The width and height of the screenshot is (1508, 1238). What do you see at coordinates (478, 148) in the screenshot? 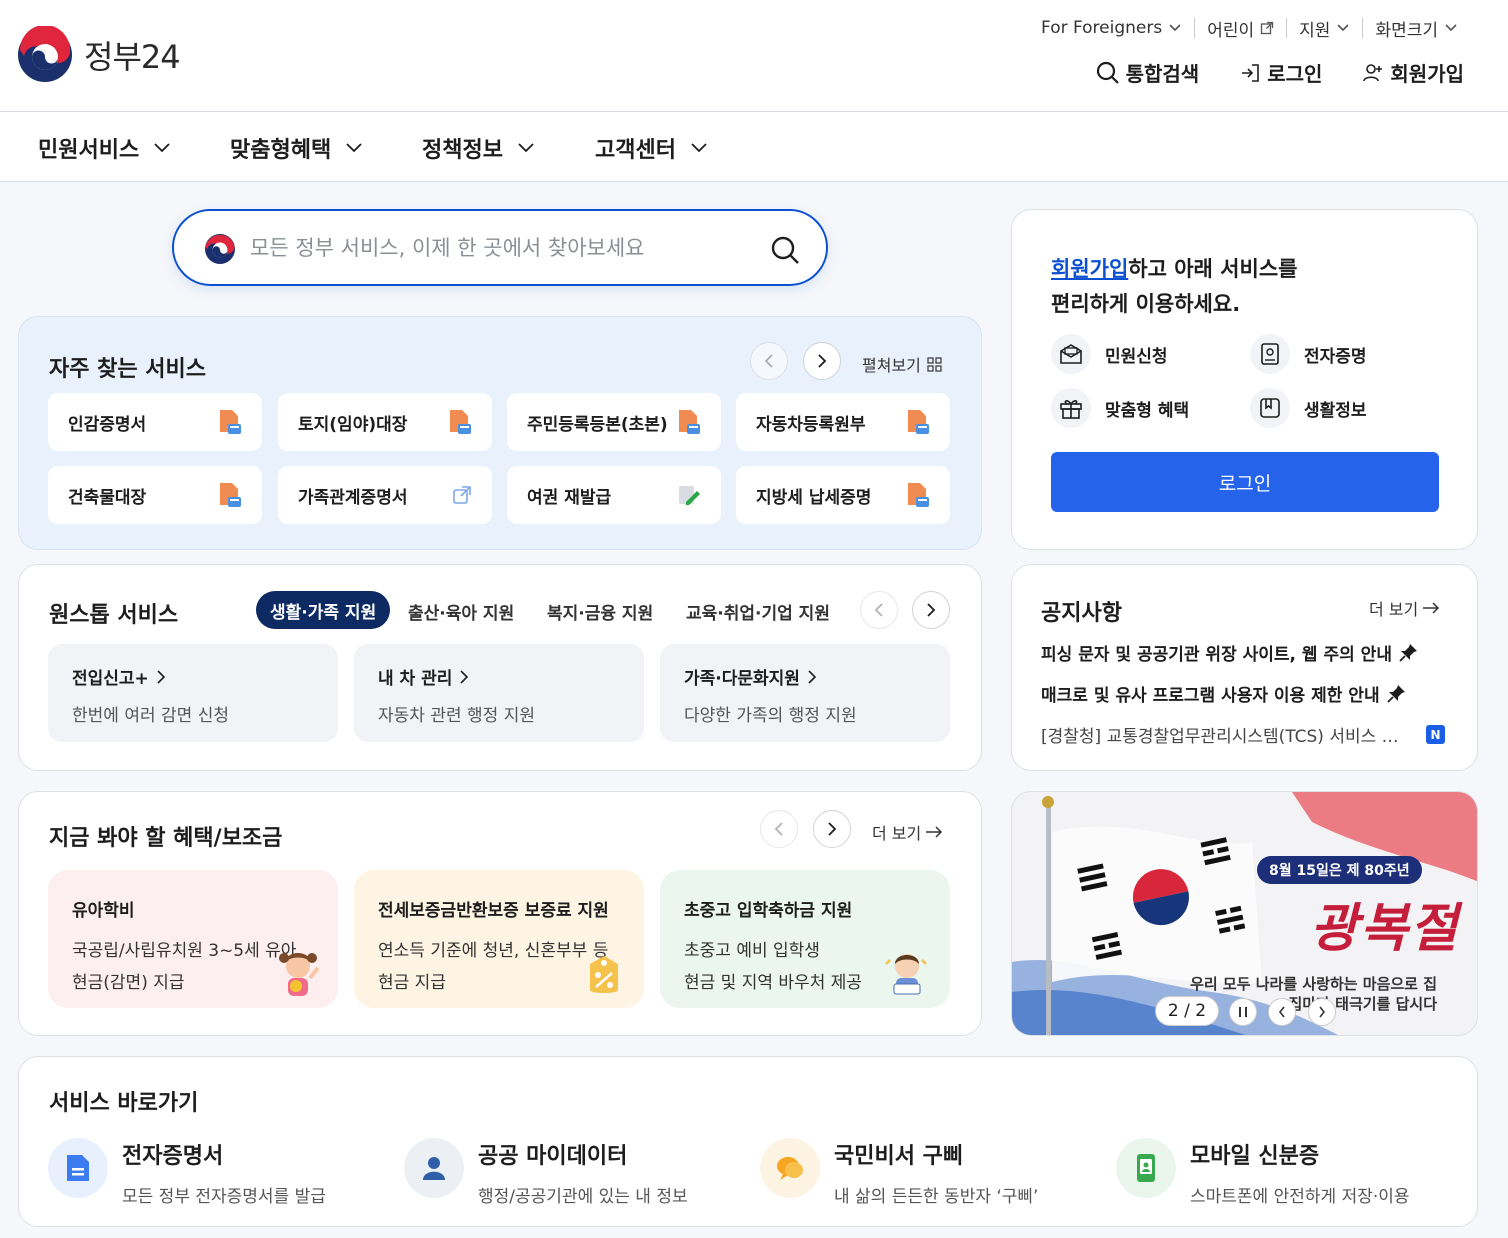
I see `nav-policy-info: 정책정보` at bounding box center [478, 148].